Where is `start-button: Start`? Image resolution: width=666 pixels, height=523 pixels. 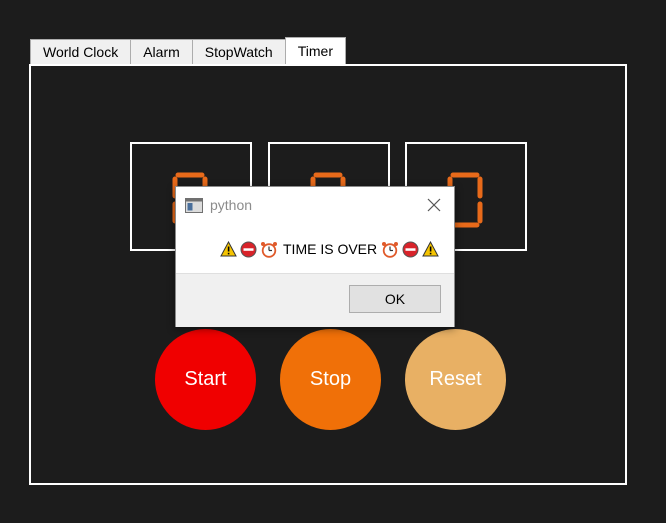 start-button: Start is located at coordinates (205, 379).